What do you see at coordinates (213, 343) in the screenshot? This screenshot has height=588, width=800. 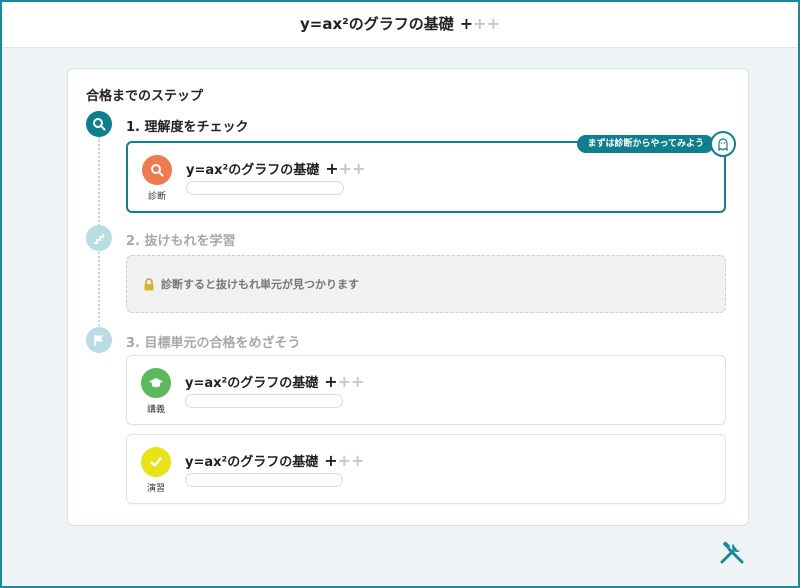 I see `step-3-label: 3. 目標単元の合格をめざそう` at bounding box center [213, 343].